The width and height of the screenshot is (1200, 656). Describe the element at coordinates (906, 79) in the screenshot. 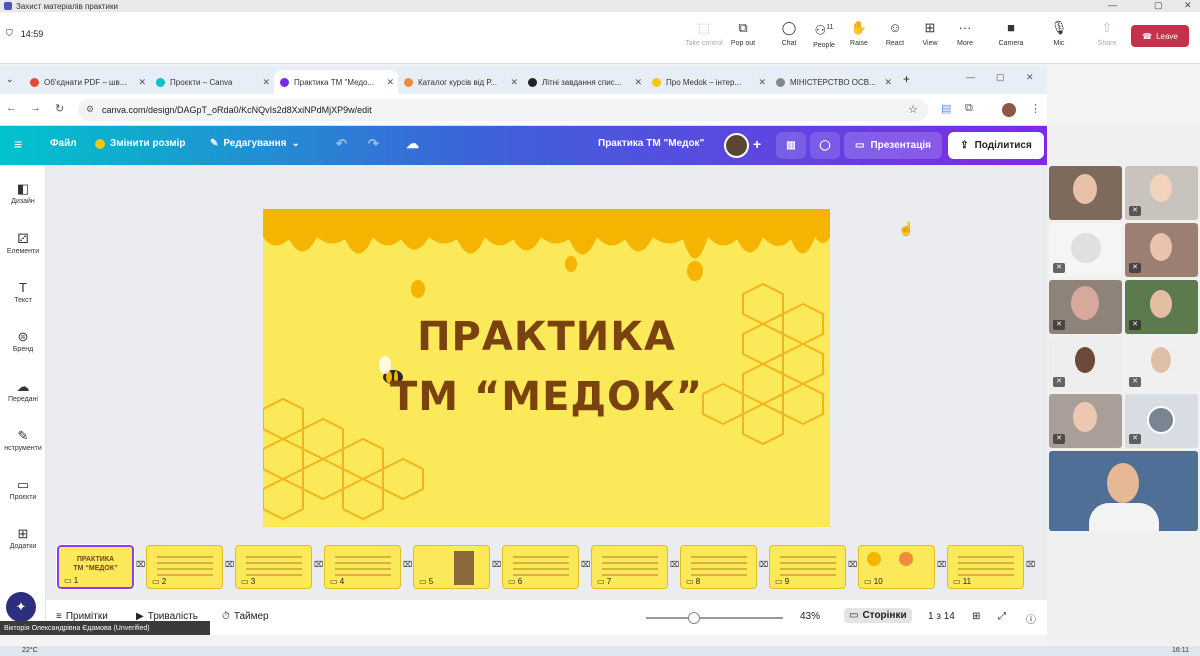

I see `new-tab-icon: +` at that location.